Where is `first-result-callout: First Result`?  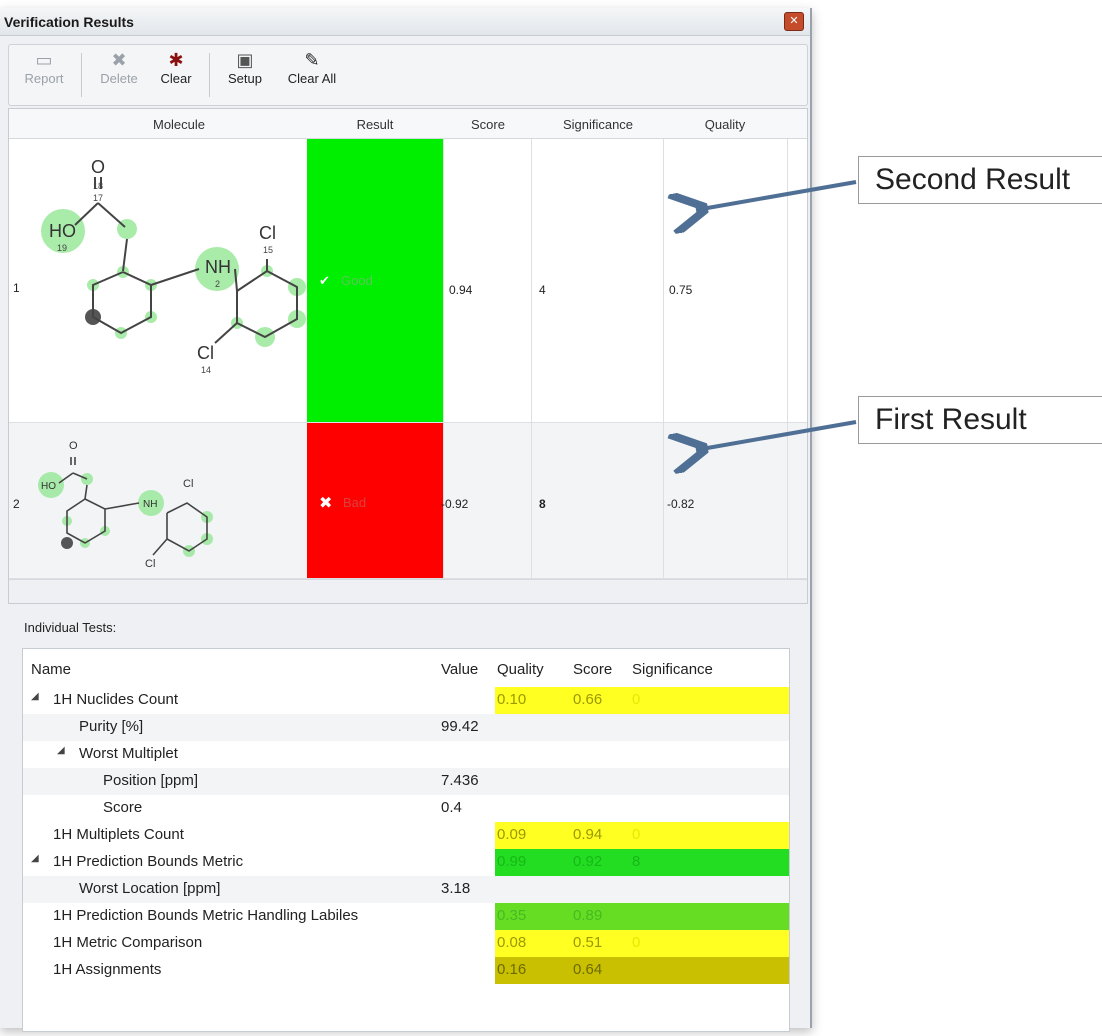
first-result-callout: First Result is located at coordinates (980, 420).